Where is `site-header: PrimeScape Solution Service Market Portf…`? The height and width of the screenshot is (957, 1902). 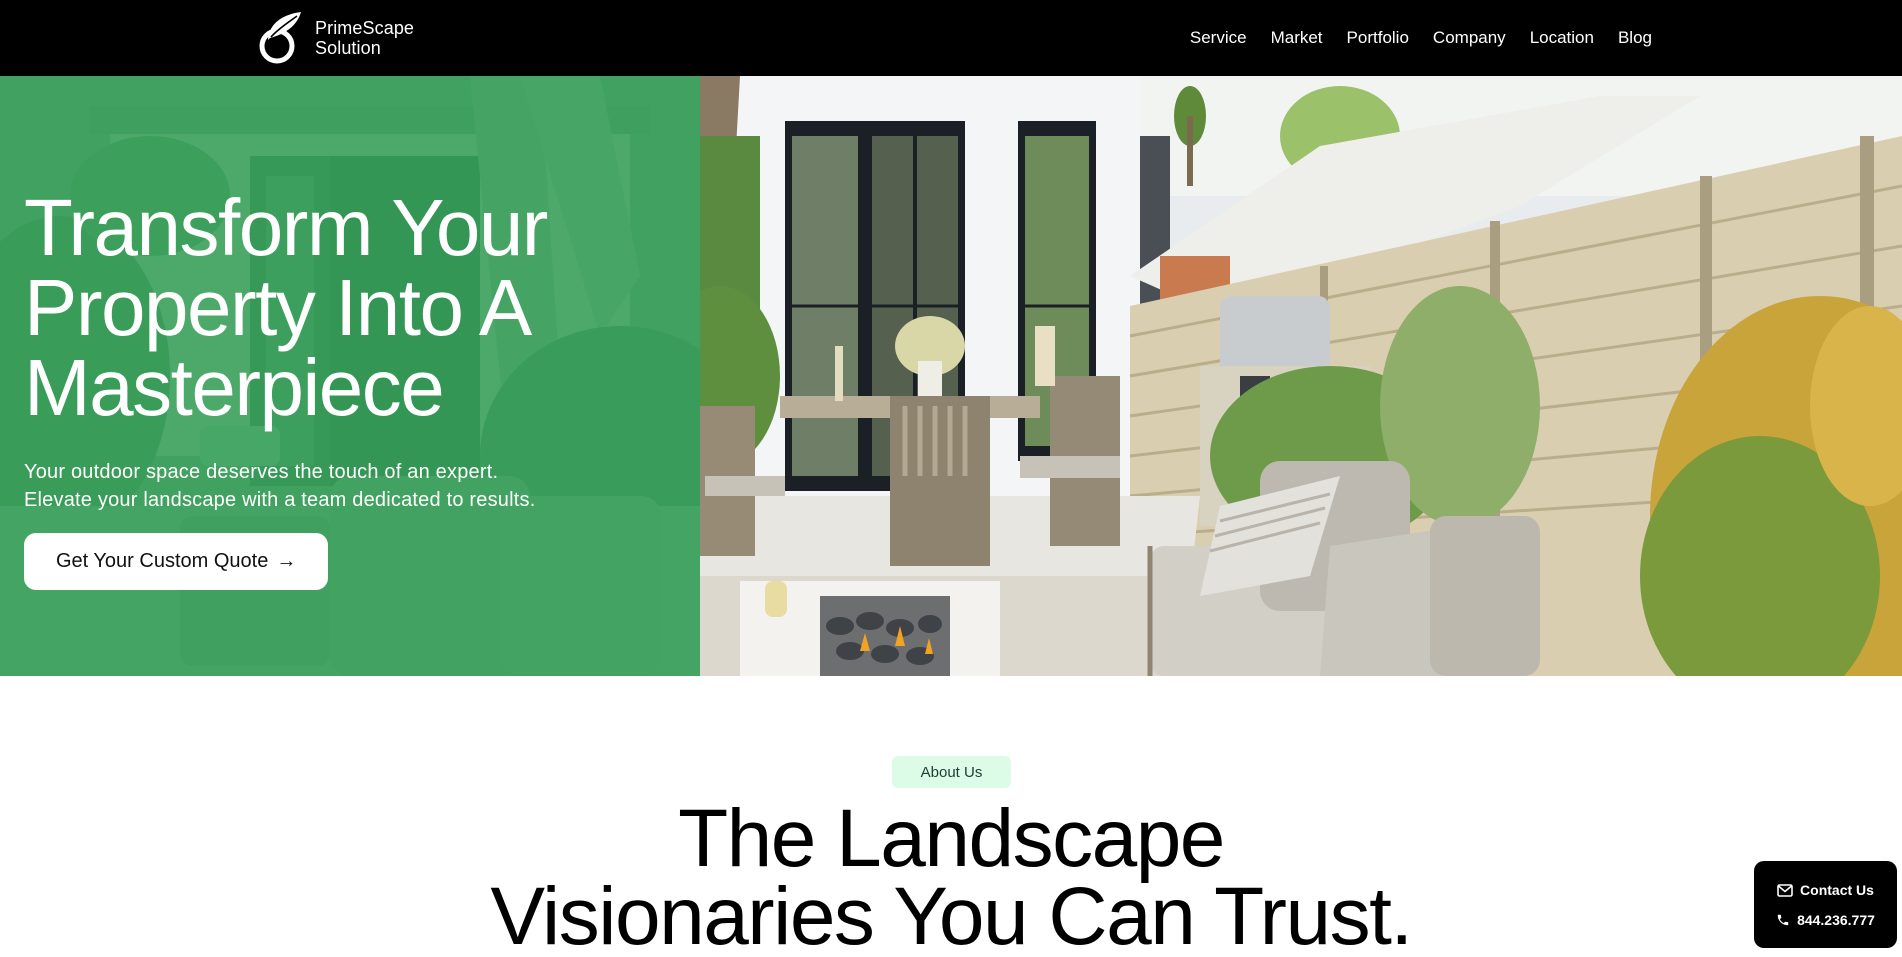 site-header: PrimeScape Solution Service Market Portf… is located at coordinates (951, 38).